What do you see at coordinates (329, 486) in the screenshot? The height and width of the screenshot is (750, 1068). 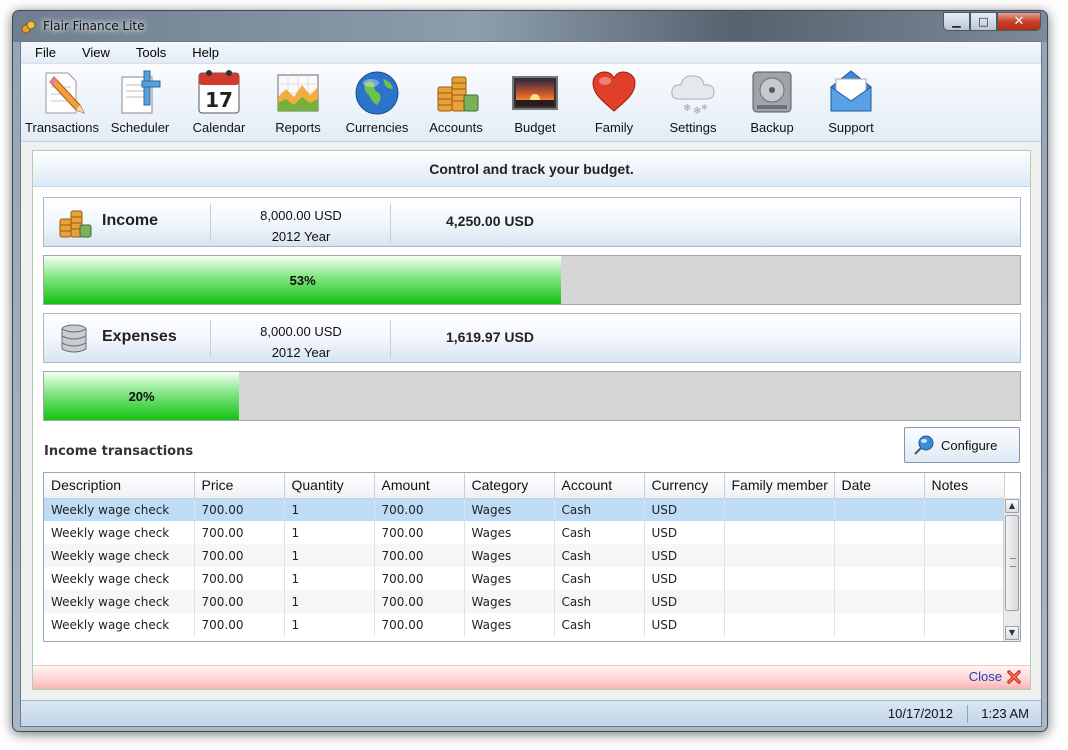 I see `column-header-quantity: Quantity` at bounding box center [329, 486].